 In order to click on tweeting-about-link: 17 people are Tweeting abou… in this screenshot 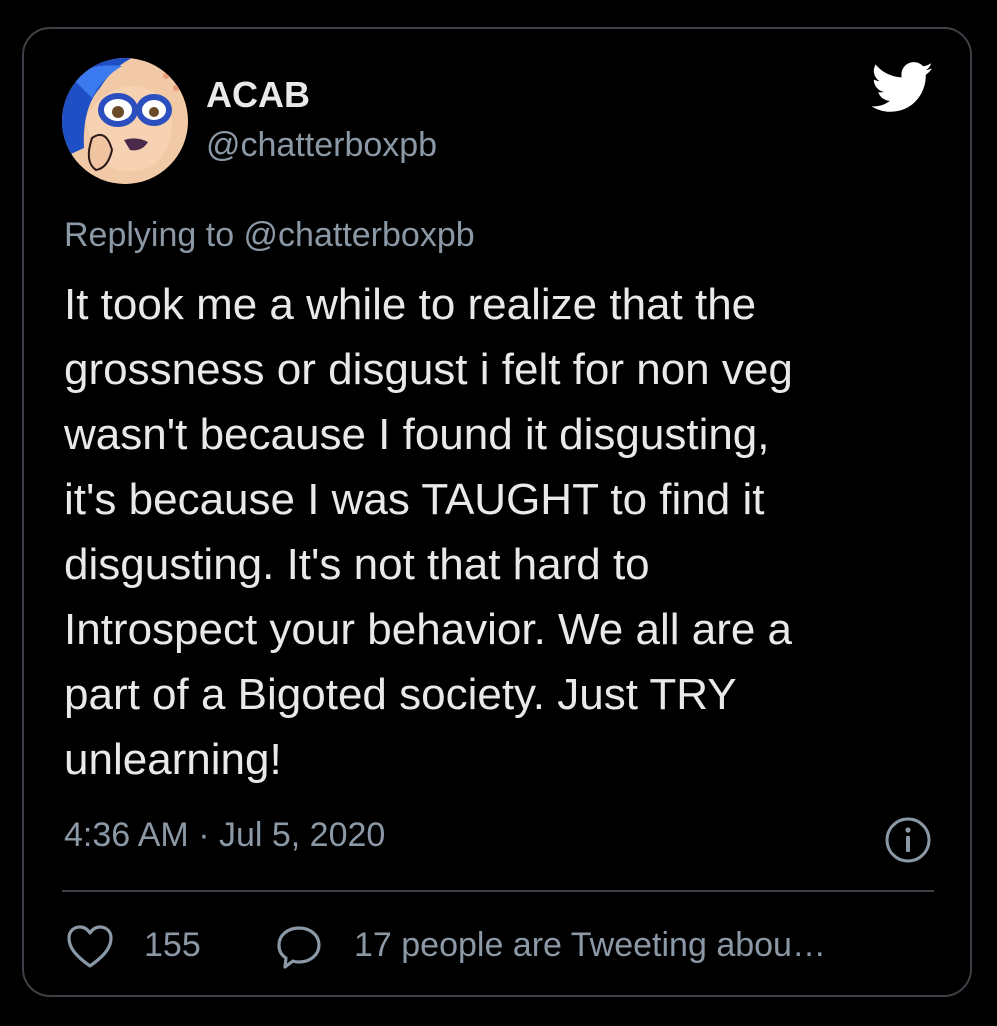, I will do `click(590, 945)`.